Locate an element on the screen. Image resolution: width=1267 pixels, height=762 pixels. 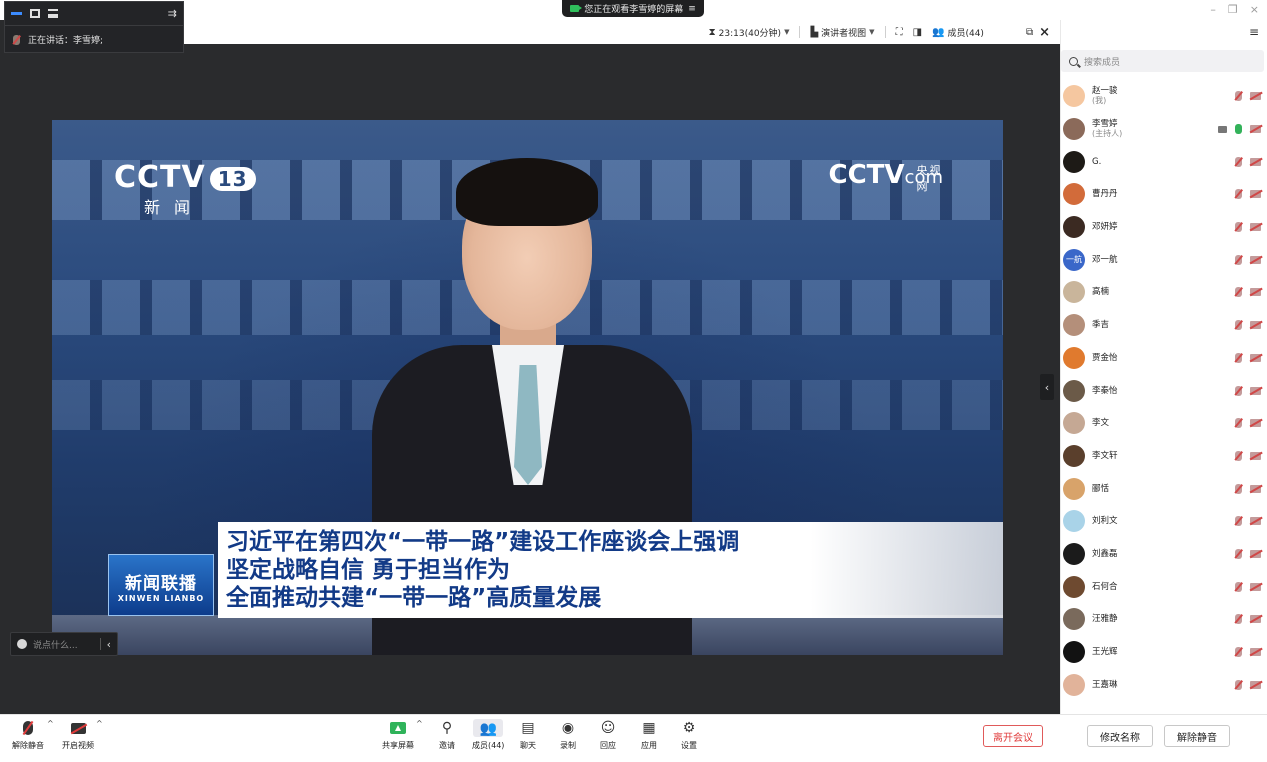
view-mode-dropdown: ▙ 演讲者视图 ▼ is located at coordinates (842, 32).